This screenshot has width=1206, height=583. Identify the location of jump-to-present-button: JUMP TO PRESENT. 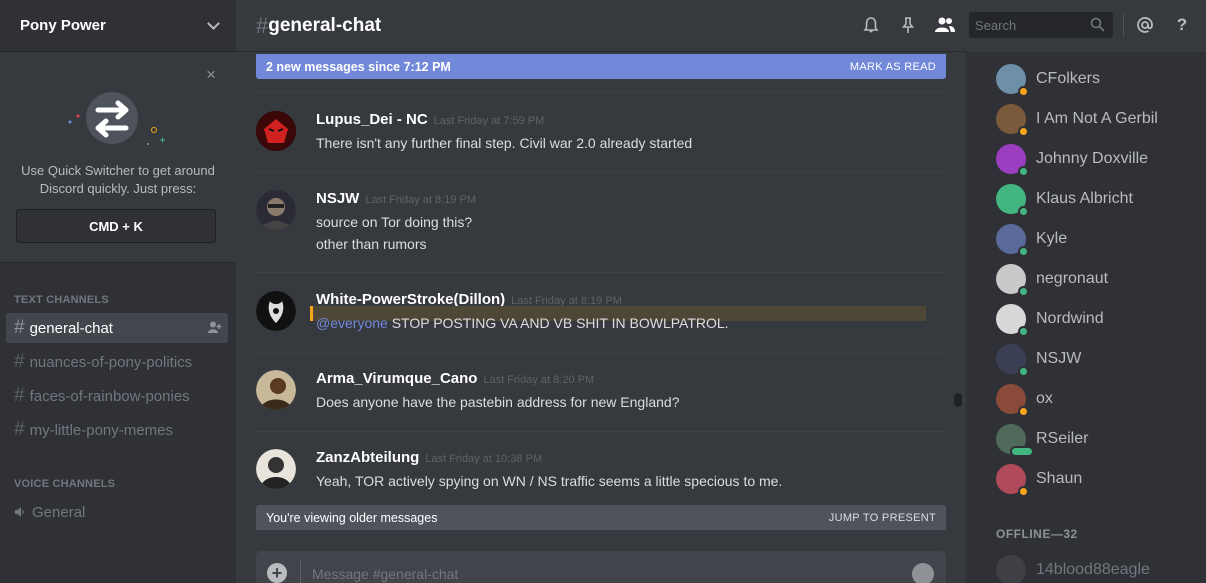
(882, 518).